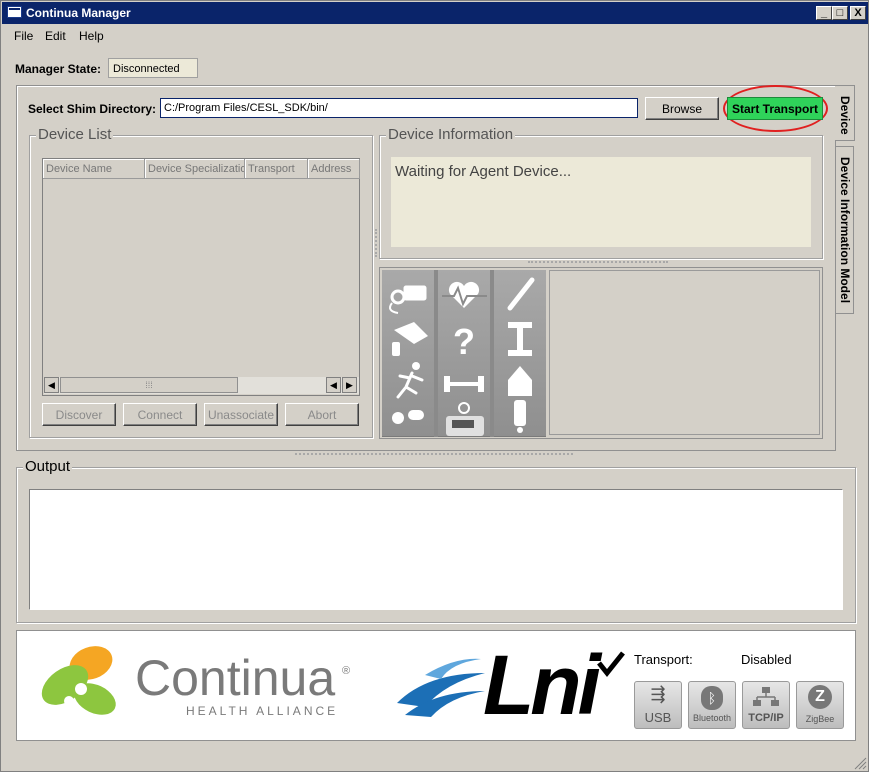  Describe the element at coordinates (262, 711) in the screenshot. I see `continua-subtitle: HEALTH ALLIANCE` at that location.